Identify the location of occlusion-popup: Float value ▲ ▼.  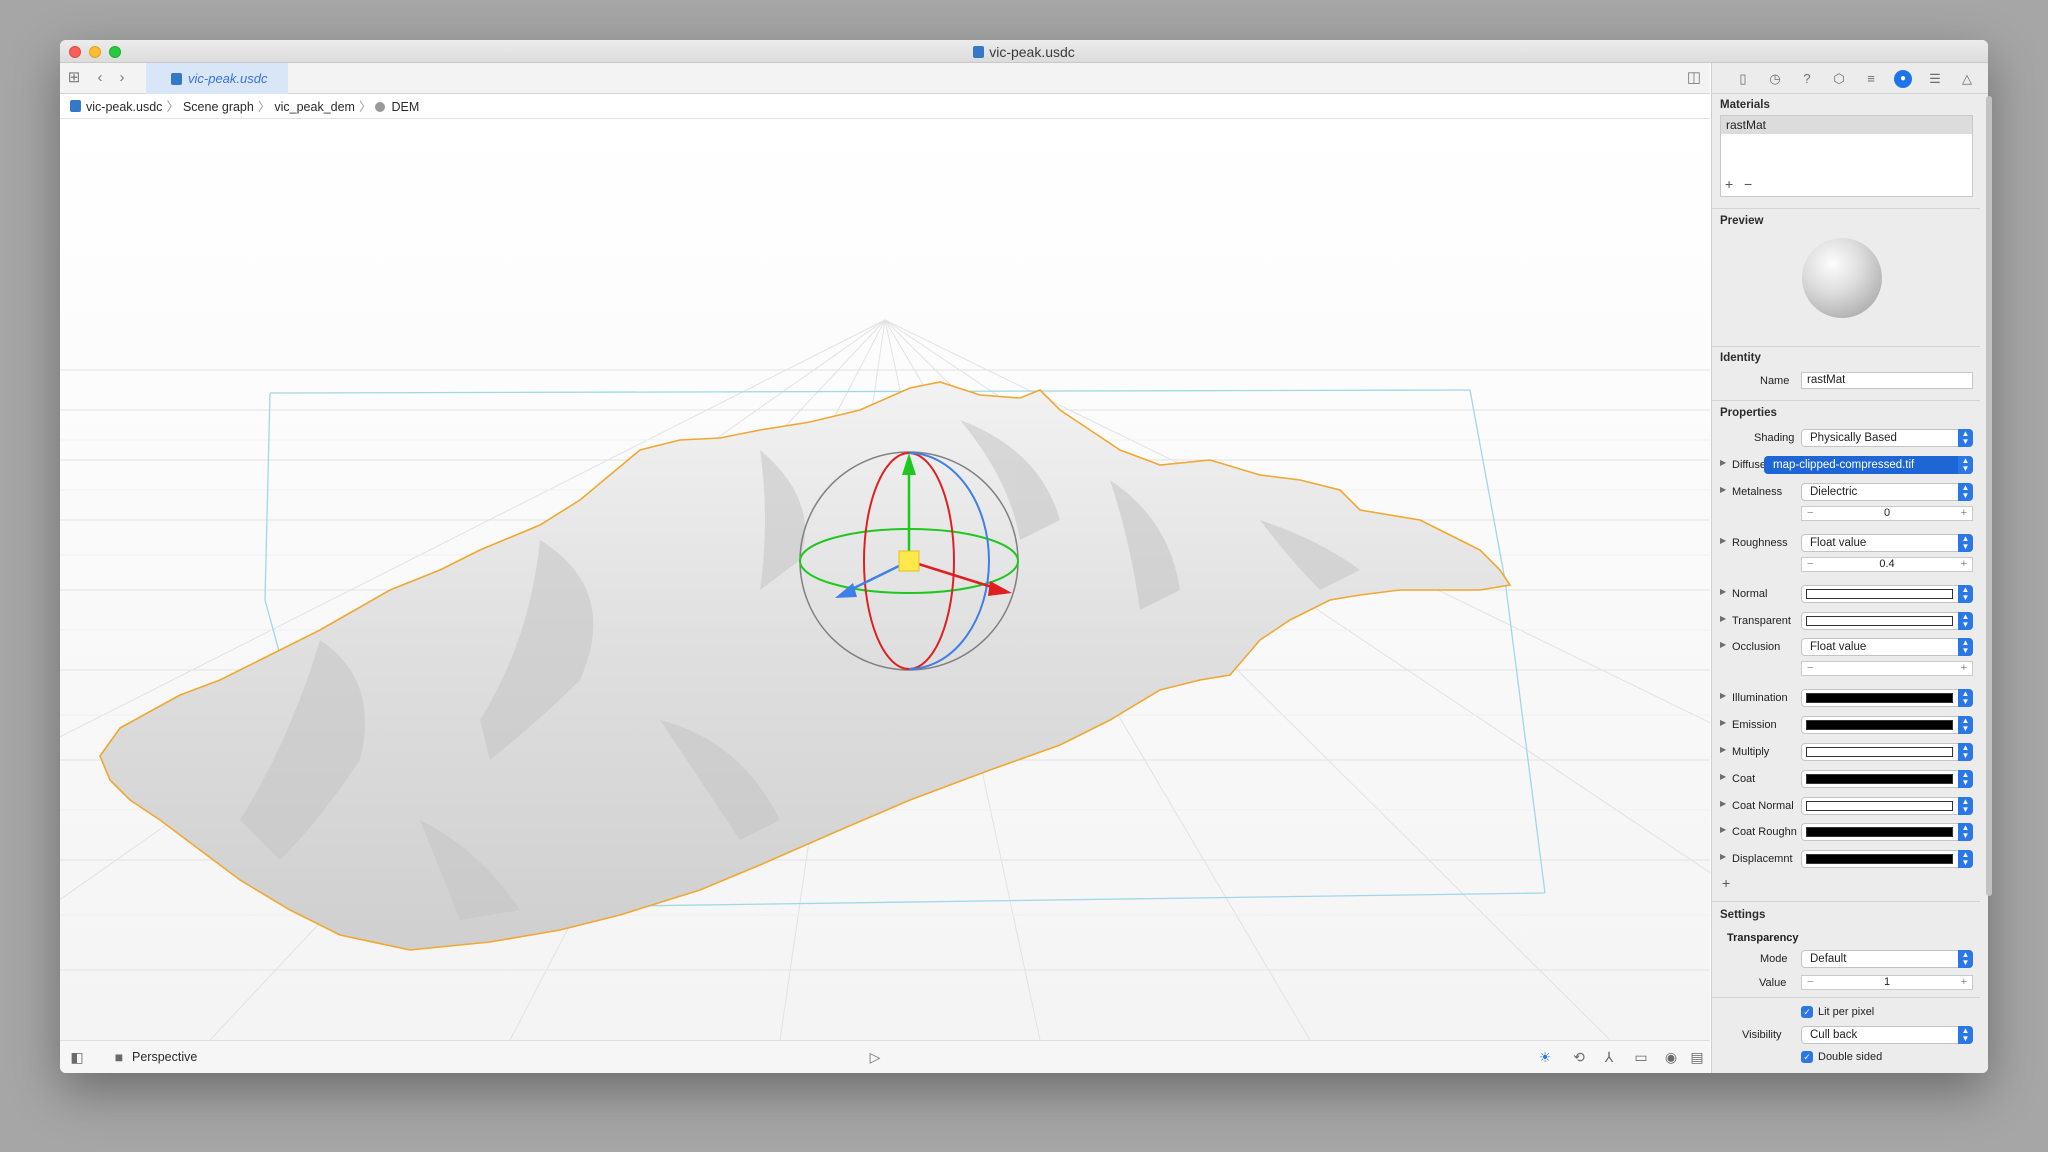
(1887, 647).